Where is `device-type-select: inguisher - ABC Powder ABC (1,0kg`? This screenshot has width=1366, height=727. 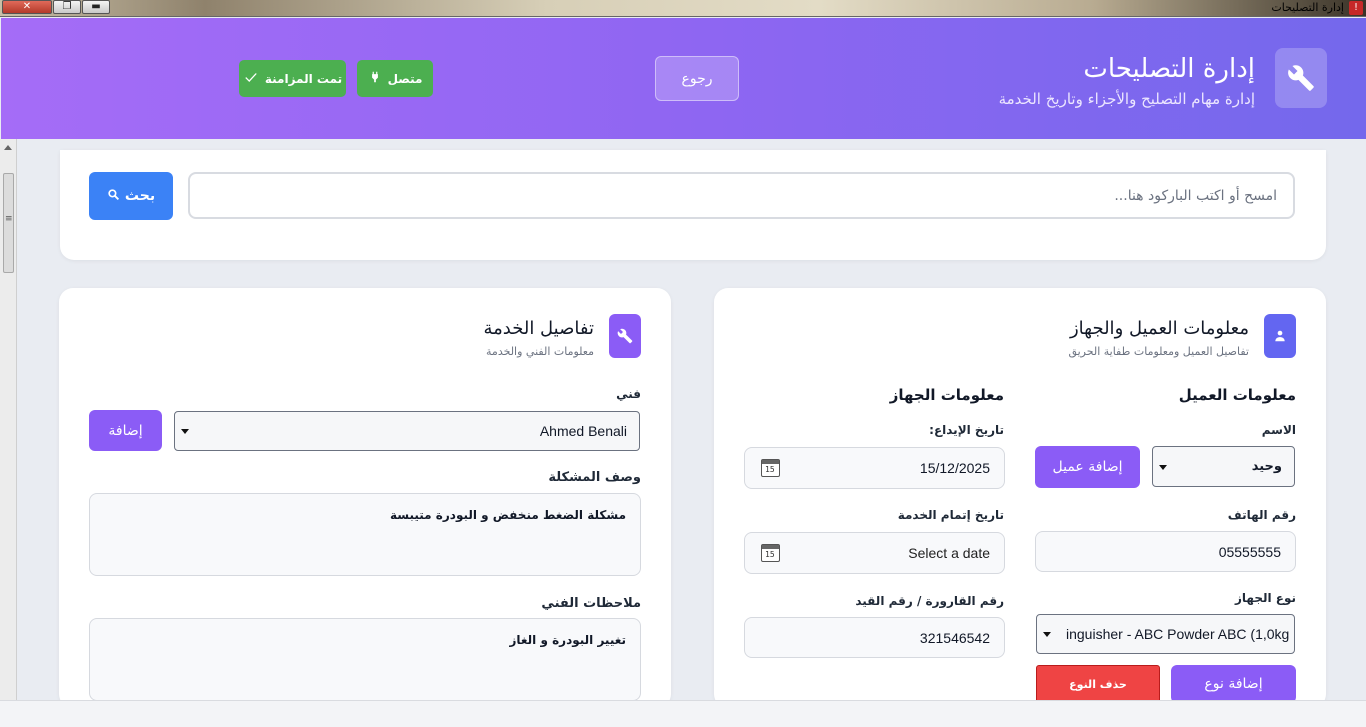
device-type-select: inguisher - ABC Powder ABC (1,0kg is located at coordinates (1165, 634).